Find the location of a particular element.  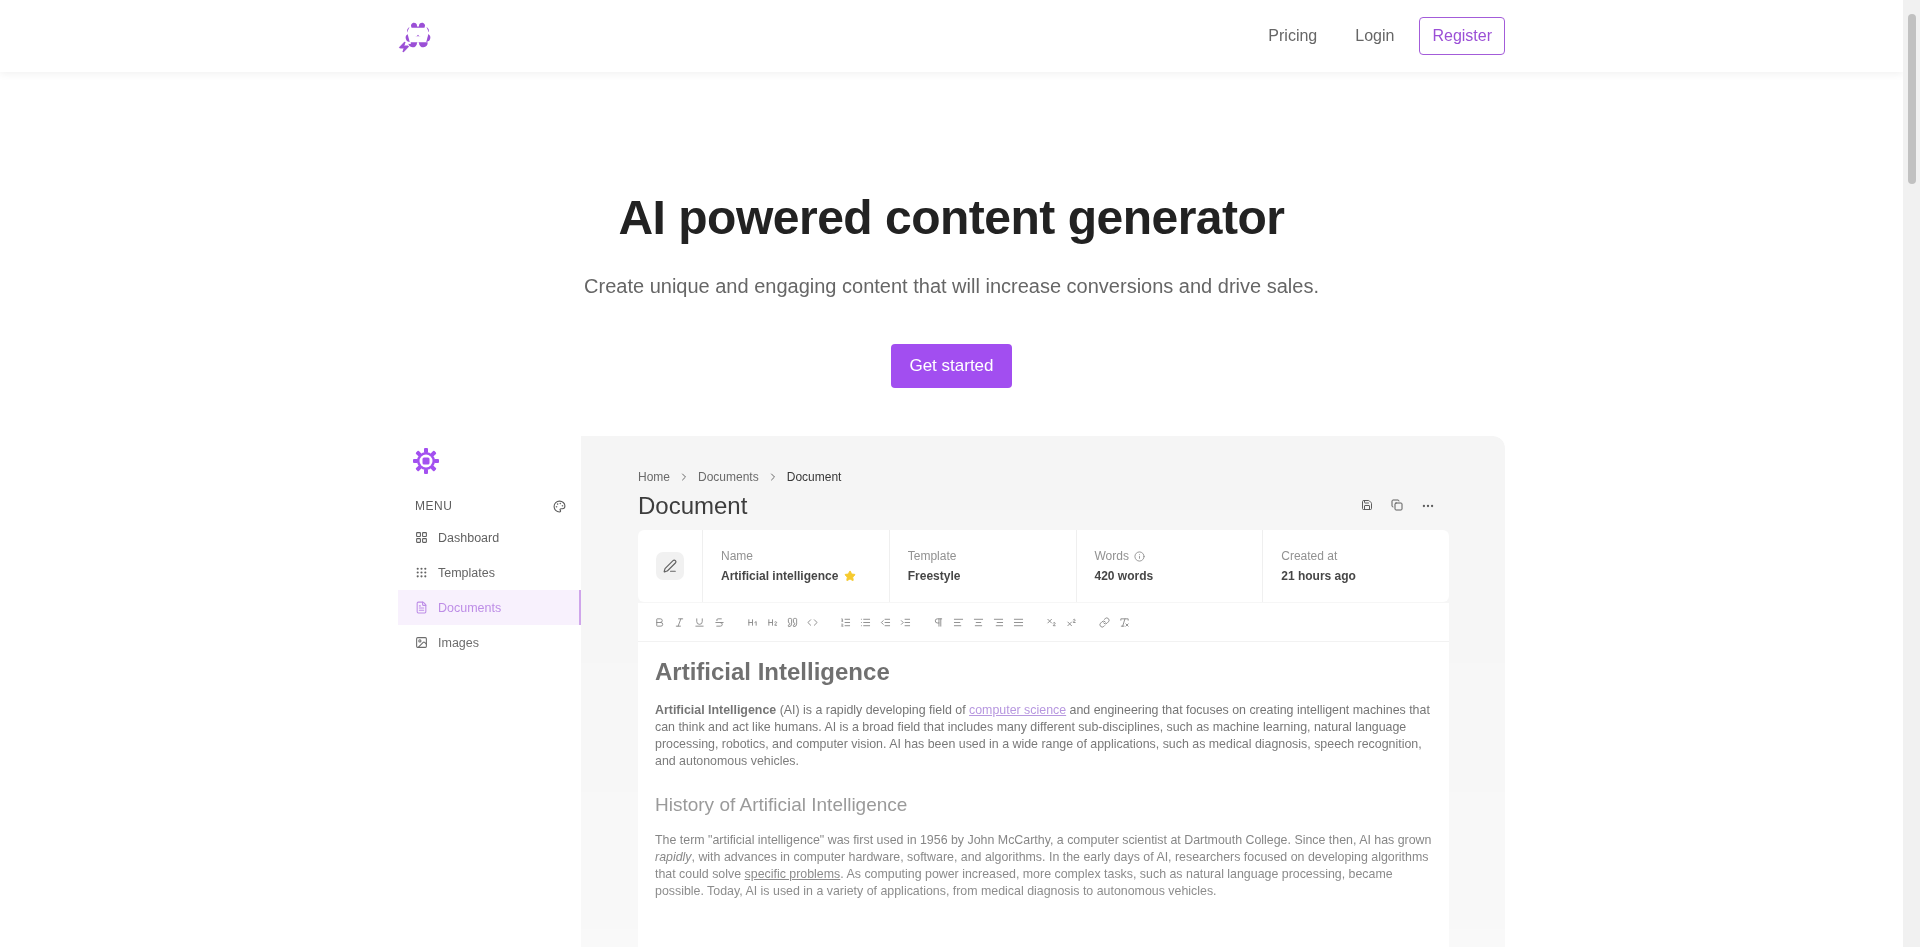

align-left-icon is located at coordinates (958, 622).